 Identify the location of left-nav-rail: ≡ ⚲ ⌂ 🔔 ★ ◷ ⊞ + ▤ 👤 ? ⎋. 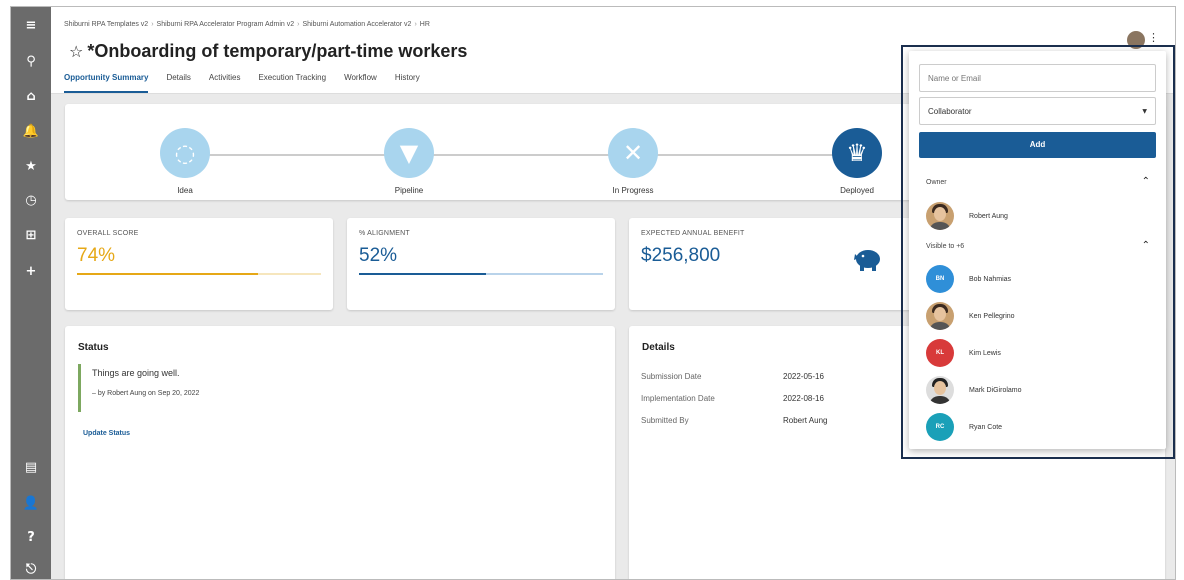
(31, 293).